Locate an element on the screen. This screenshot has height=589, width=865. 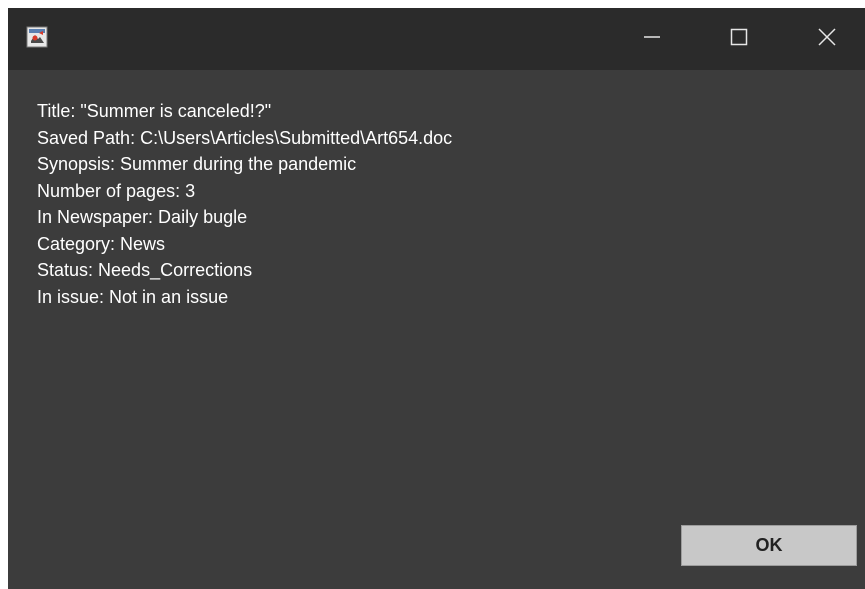
status-line: Status: Needs_Corrections is located at coordinates (145, 270).